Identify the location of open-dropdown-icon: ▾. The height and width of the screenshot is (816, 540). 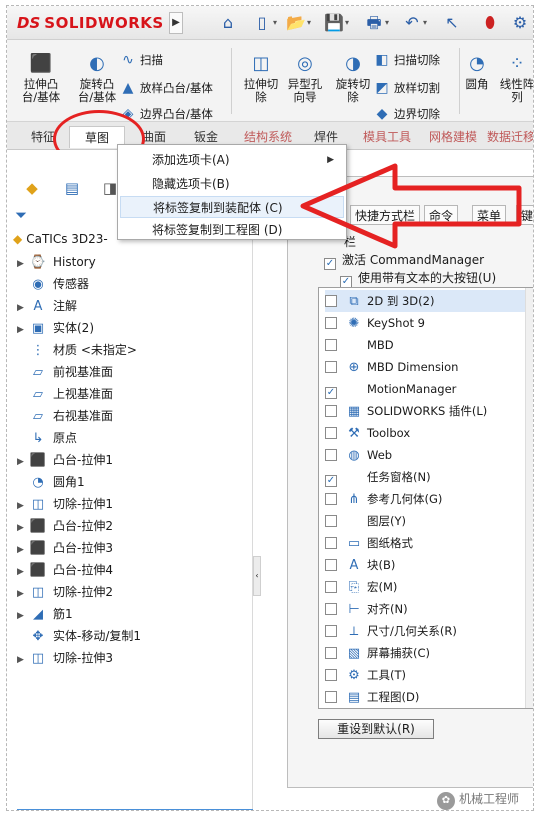
(311, 23).